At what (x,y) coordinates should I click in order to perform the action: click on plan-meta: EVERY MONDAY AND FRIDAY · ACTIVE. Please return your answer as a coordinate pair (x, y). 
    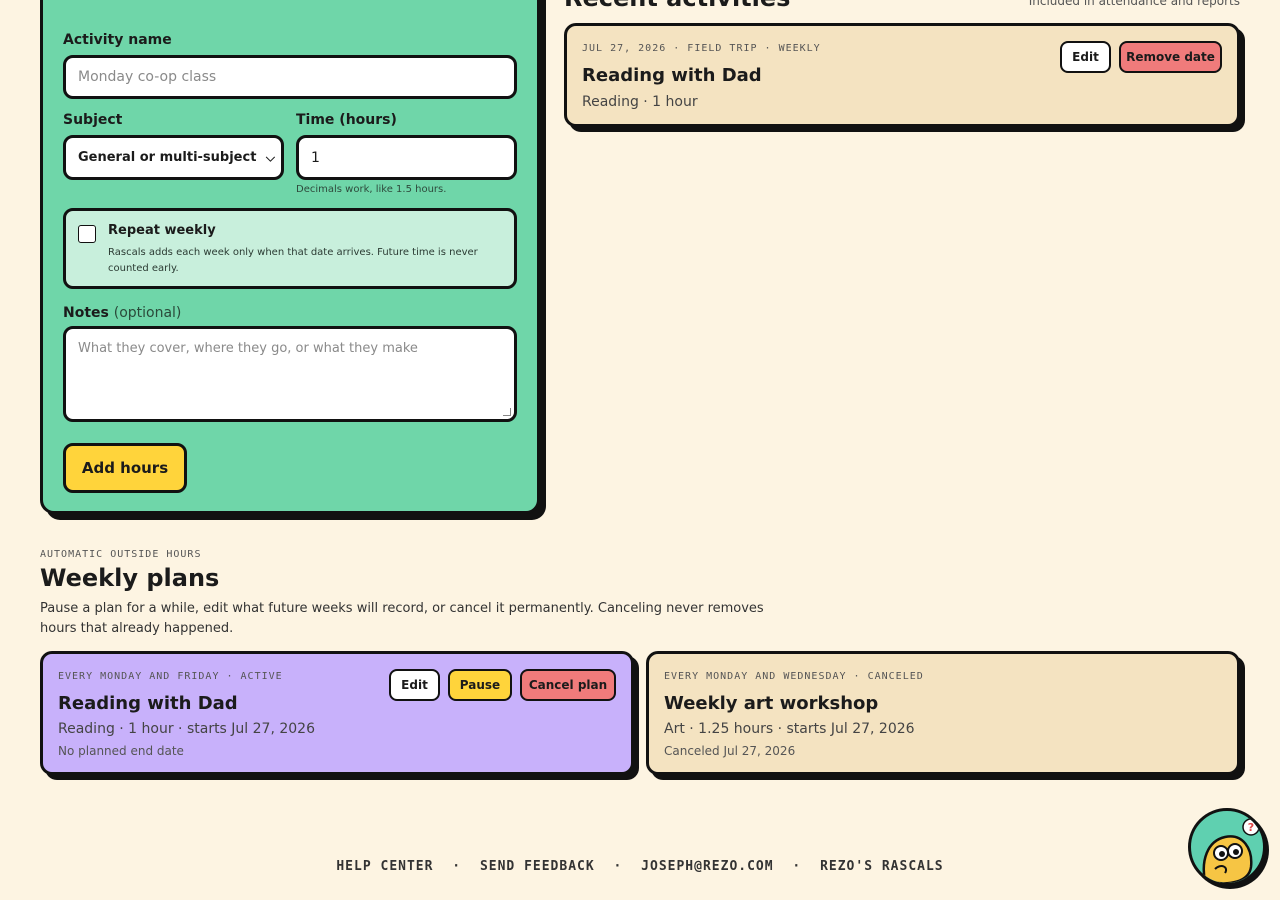
    Looking at the image, I should click on (170, 676).